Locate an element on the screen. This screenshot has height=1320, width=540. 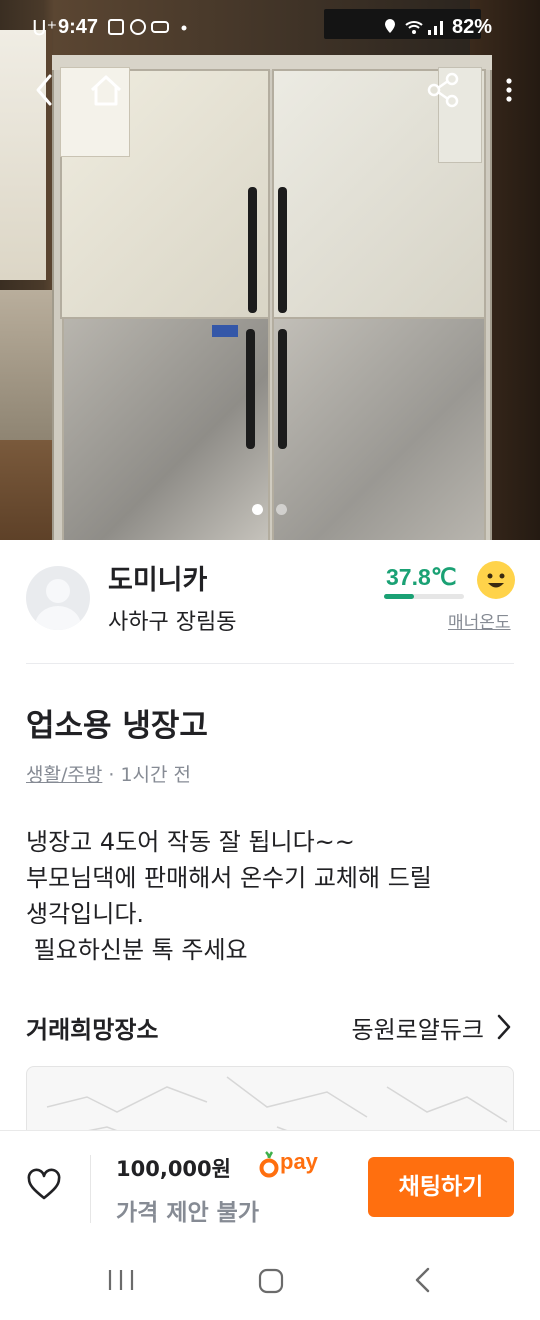
system-nav-bar is located at coordinates (270, 1280).